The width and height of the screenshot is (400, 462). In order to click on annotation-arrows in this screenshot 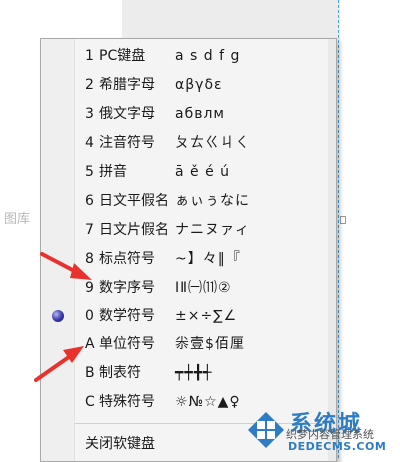, I will do `click(63, 317)`.